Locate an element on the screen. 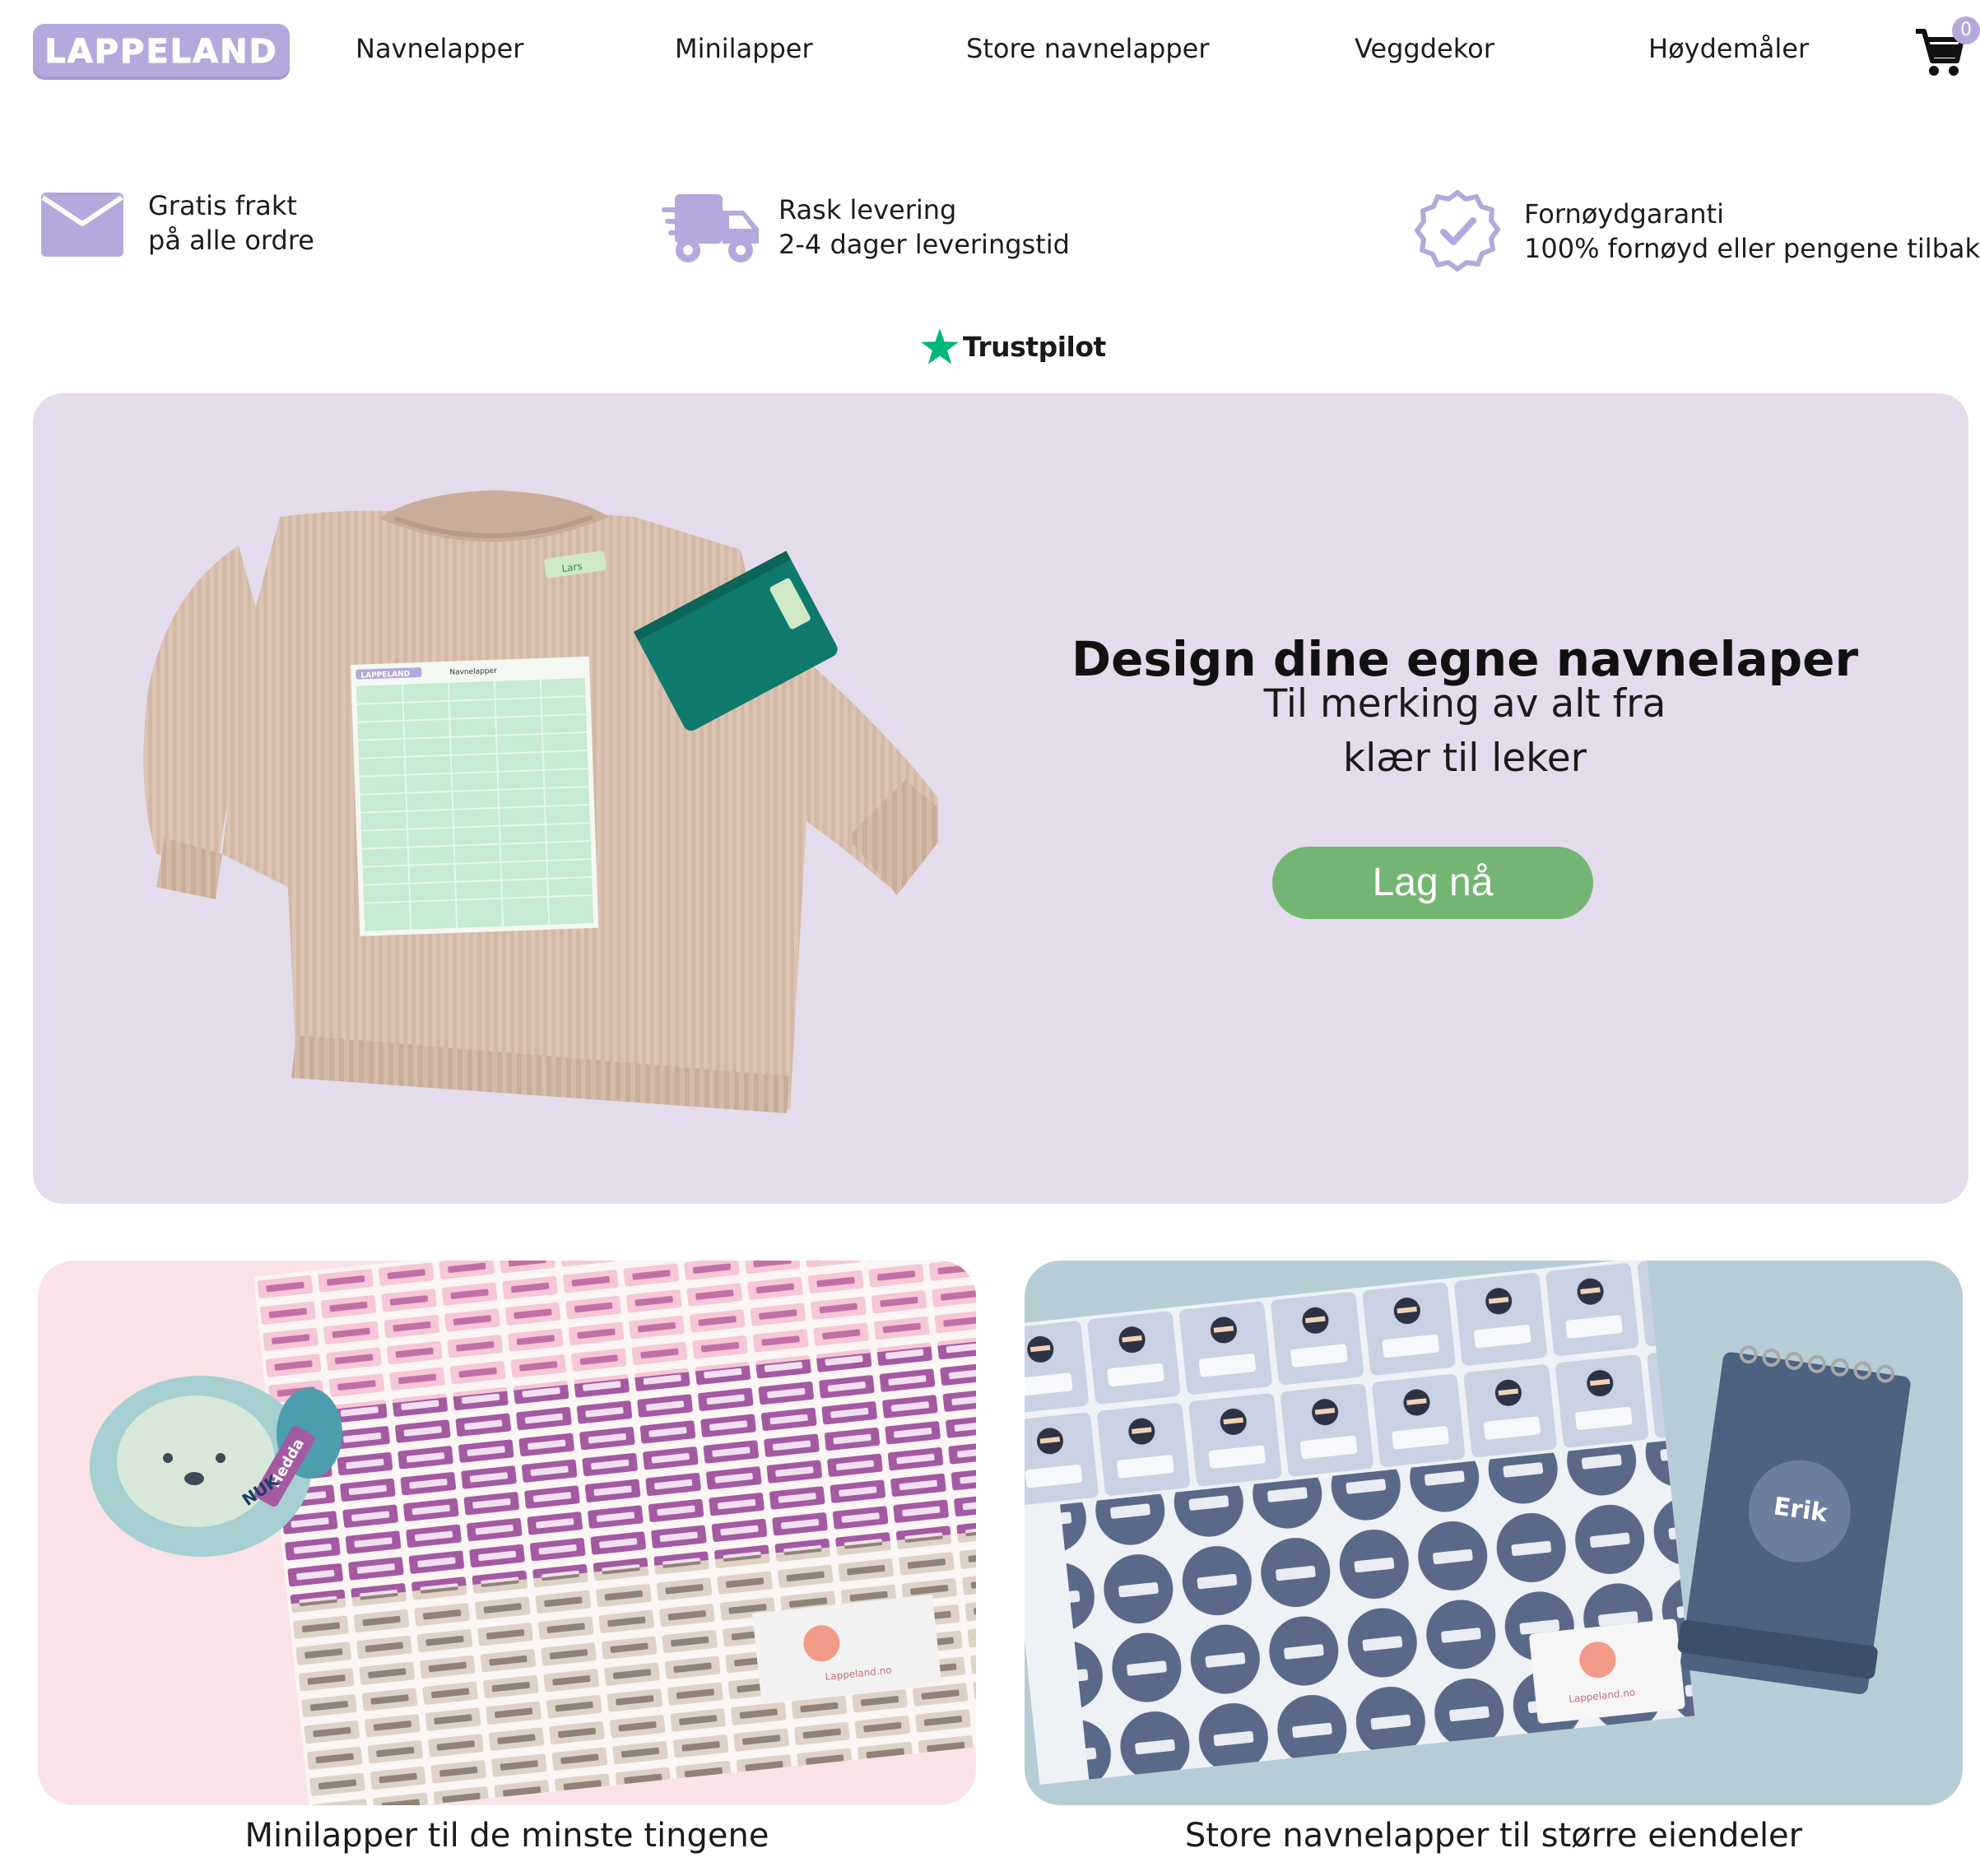 Image resolution: width=1980 pixels, height=1876 pixels. hero-subtitle-line: klær til leker is located at coordinates (1465, 758).